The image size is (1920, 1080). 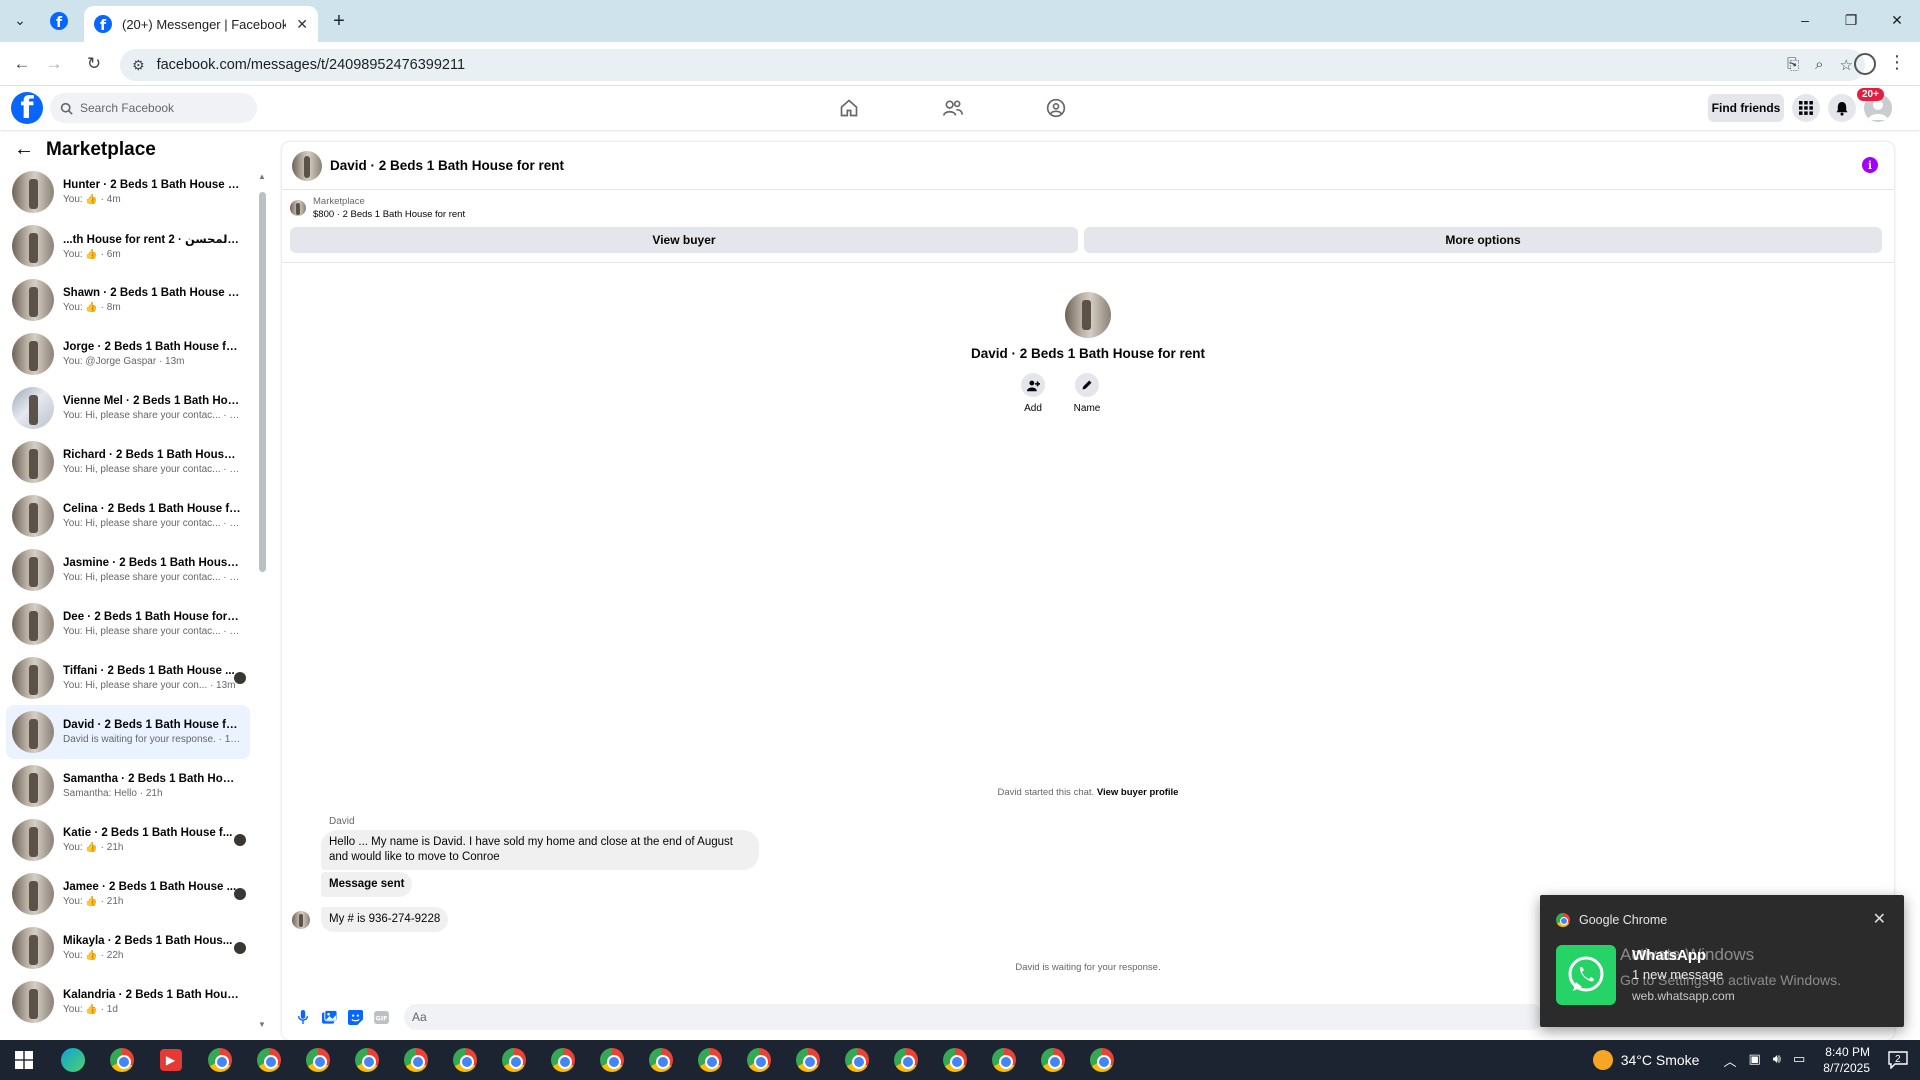 I want to click on minimize-button: –, so click(x=1805, y=20).